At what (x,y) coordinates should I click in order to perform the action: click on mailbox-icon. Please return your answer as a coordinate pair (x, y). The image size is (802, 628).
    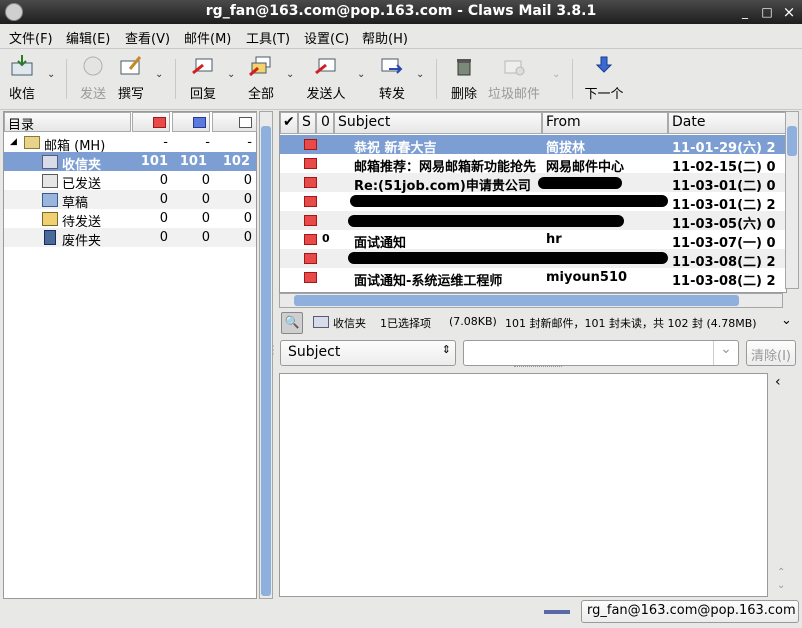
    Looking at the image, I should click on (32, 142).